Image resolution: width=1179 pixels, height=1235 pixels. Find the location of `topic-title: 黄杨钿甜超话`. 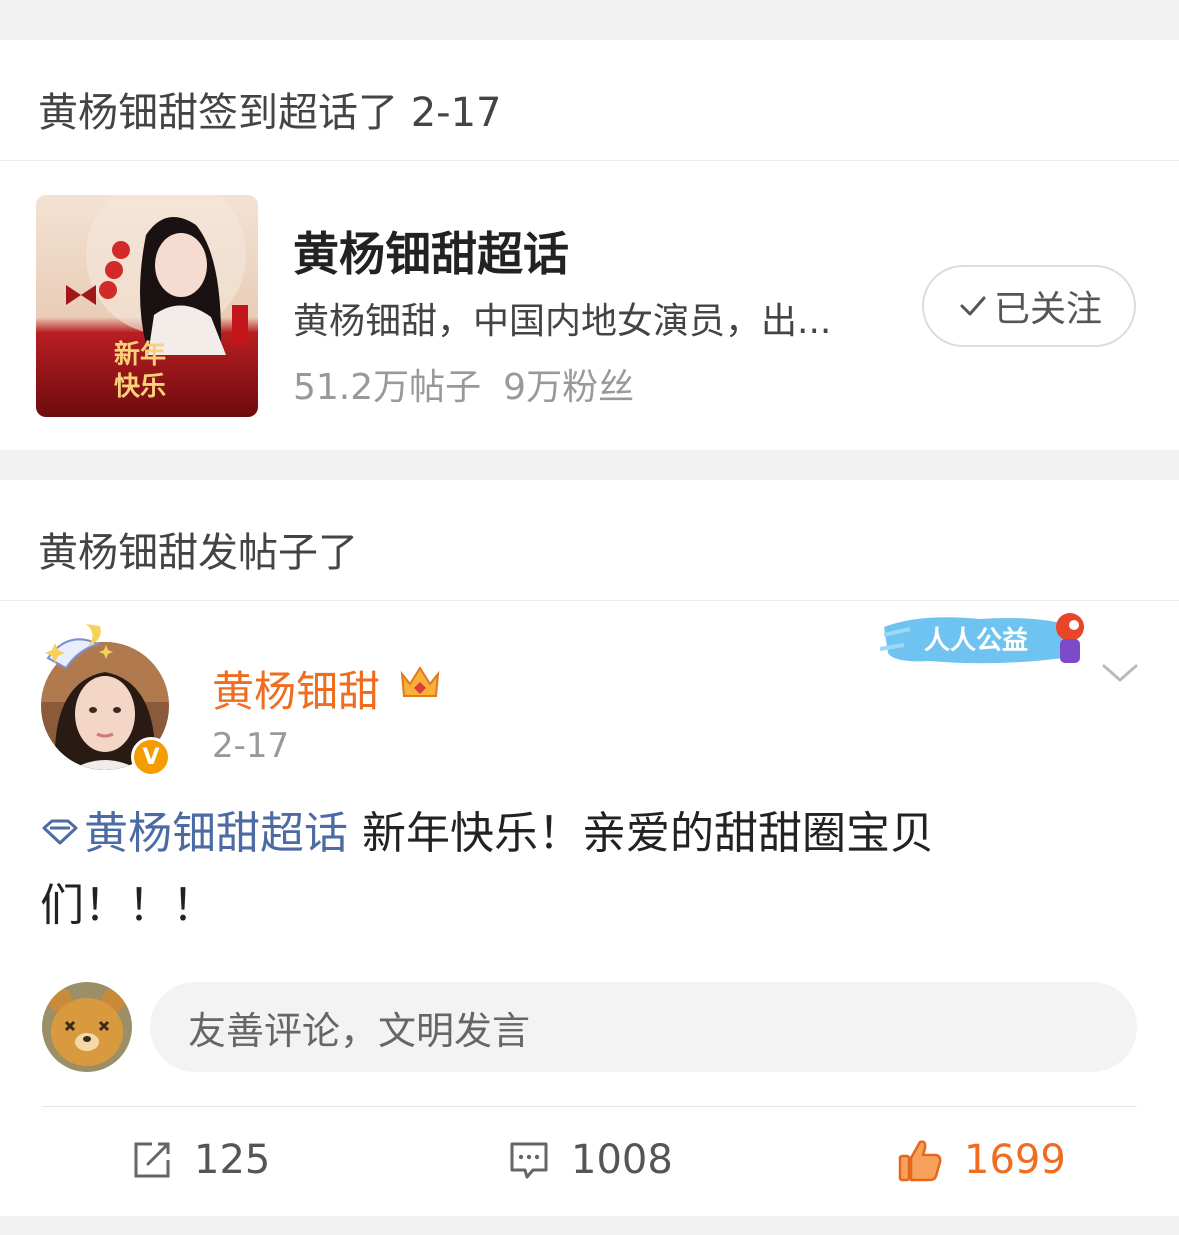

topic-title: 黄杨钿甜超话 is located at coordinates (431, 251).